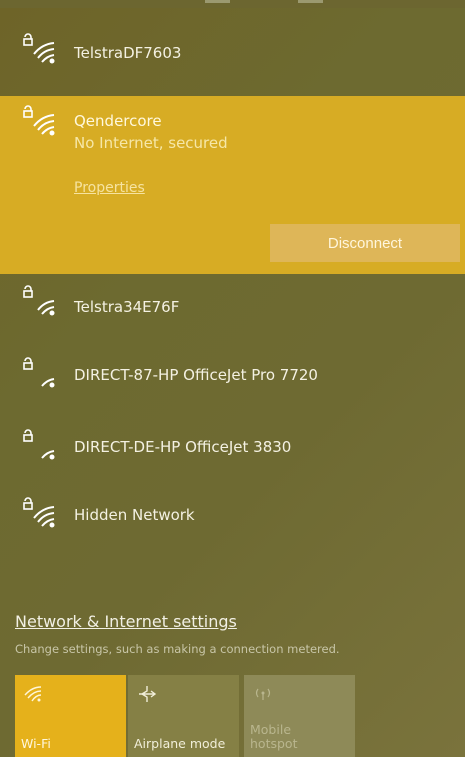 This screenshot has width=465, height=757. I want to click on network-item: Telstra34E76F, so click(232, 304).